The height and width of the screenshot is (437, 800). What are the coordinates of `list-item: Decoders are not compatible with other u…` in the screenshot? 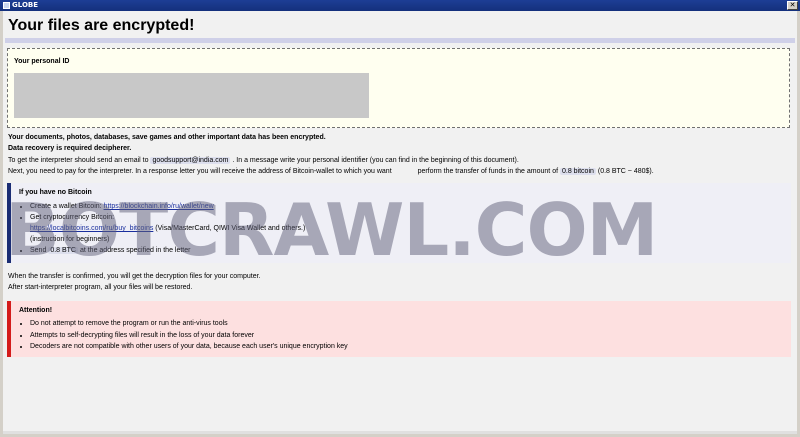 It's located at (189, 347).